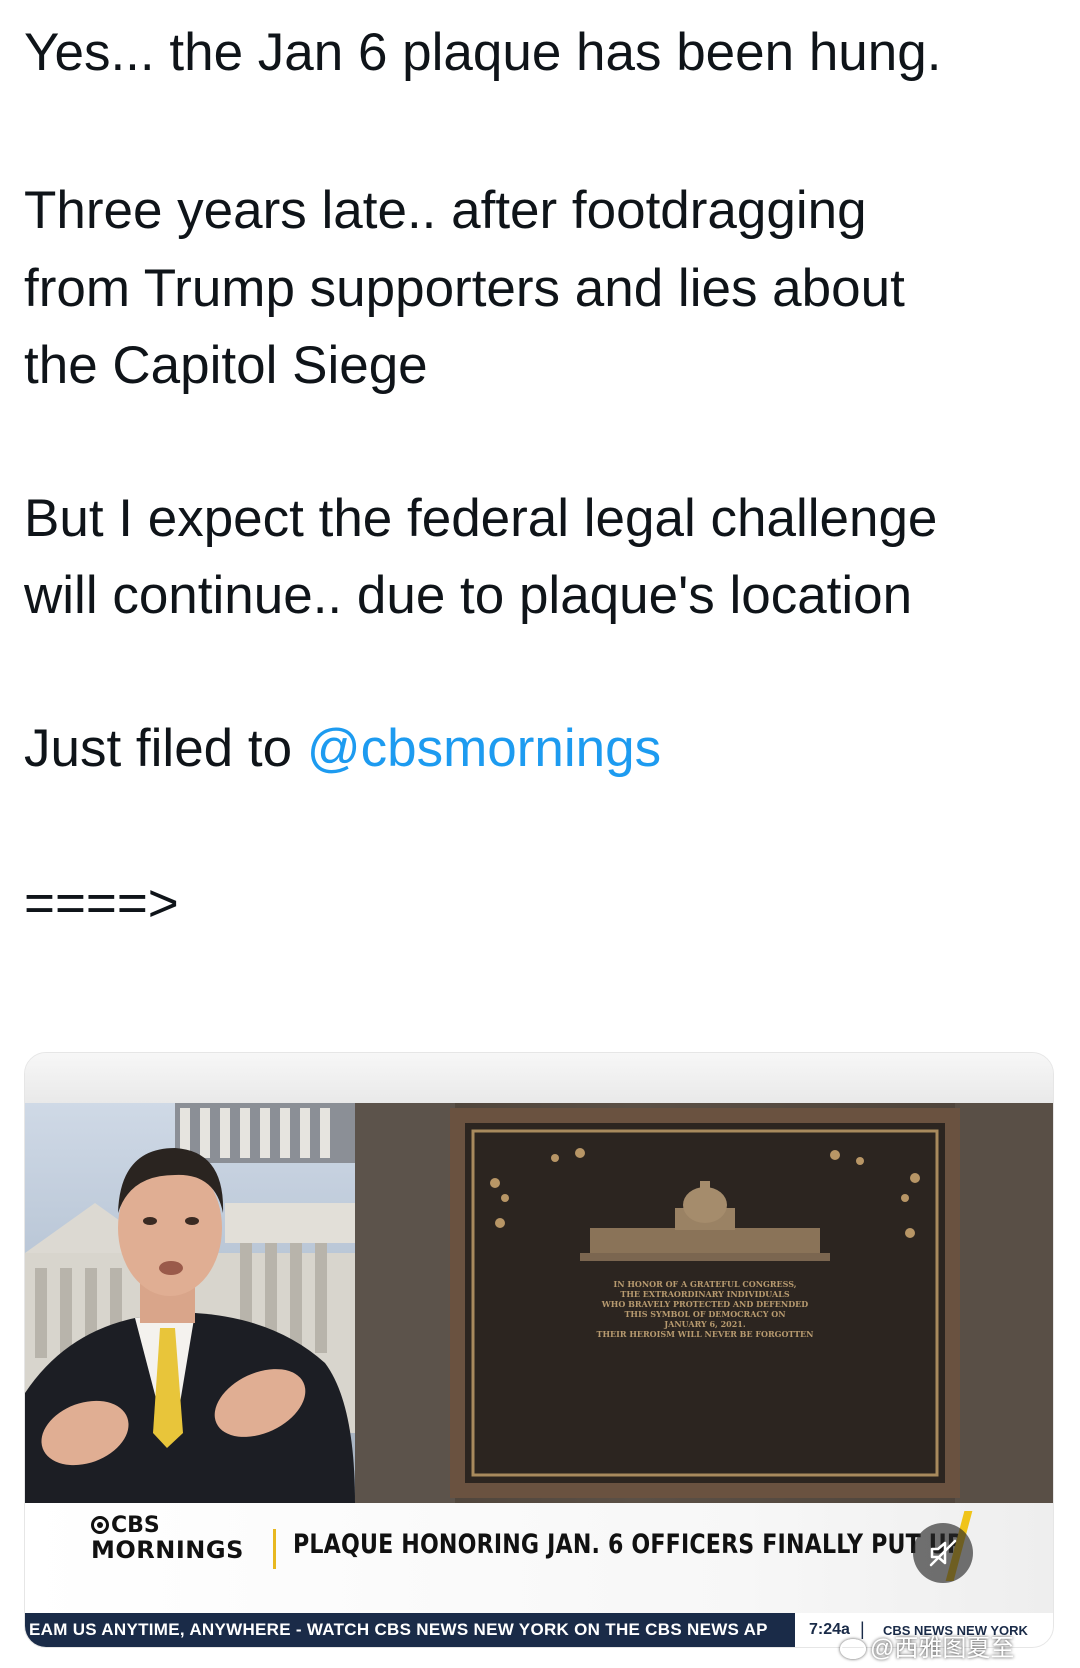 The height and width of the screenshot is (1668, 1080). Describe the element at coordinates (853, 1649) in the screenshot. I see `weibo-icon` at that location.